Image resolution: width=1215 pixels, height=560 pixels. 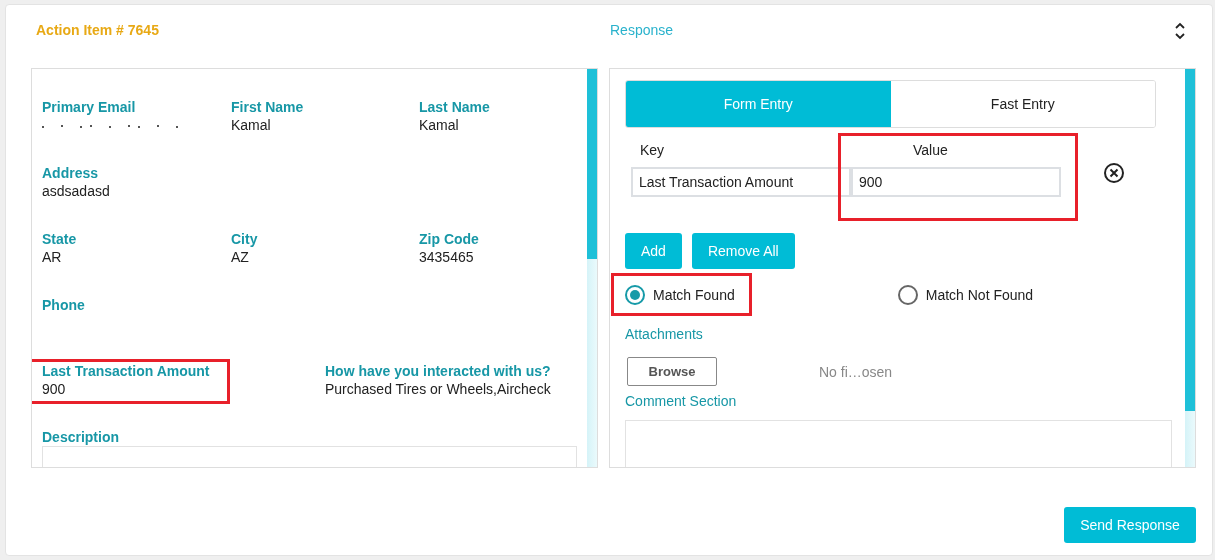 I want to click on field-value: AR, so click(x=52, y=257).